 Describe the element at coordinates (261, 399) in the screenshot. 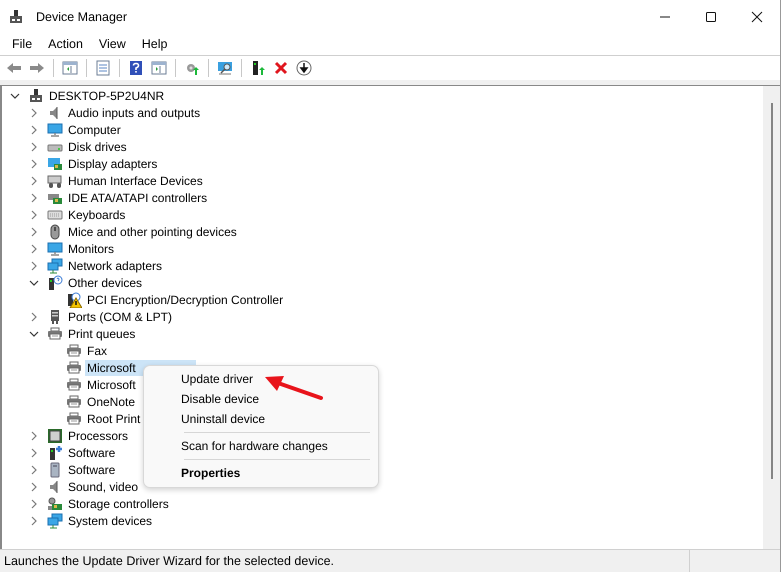

I see `menu-item: Disable device` at that location.